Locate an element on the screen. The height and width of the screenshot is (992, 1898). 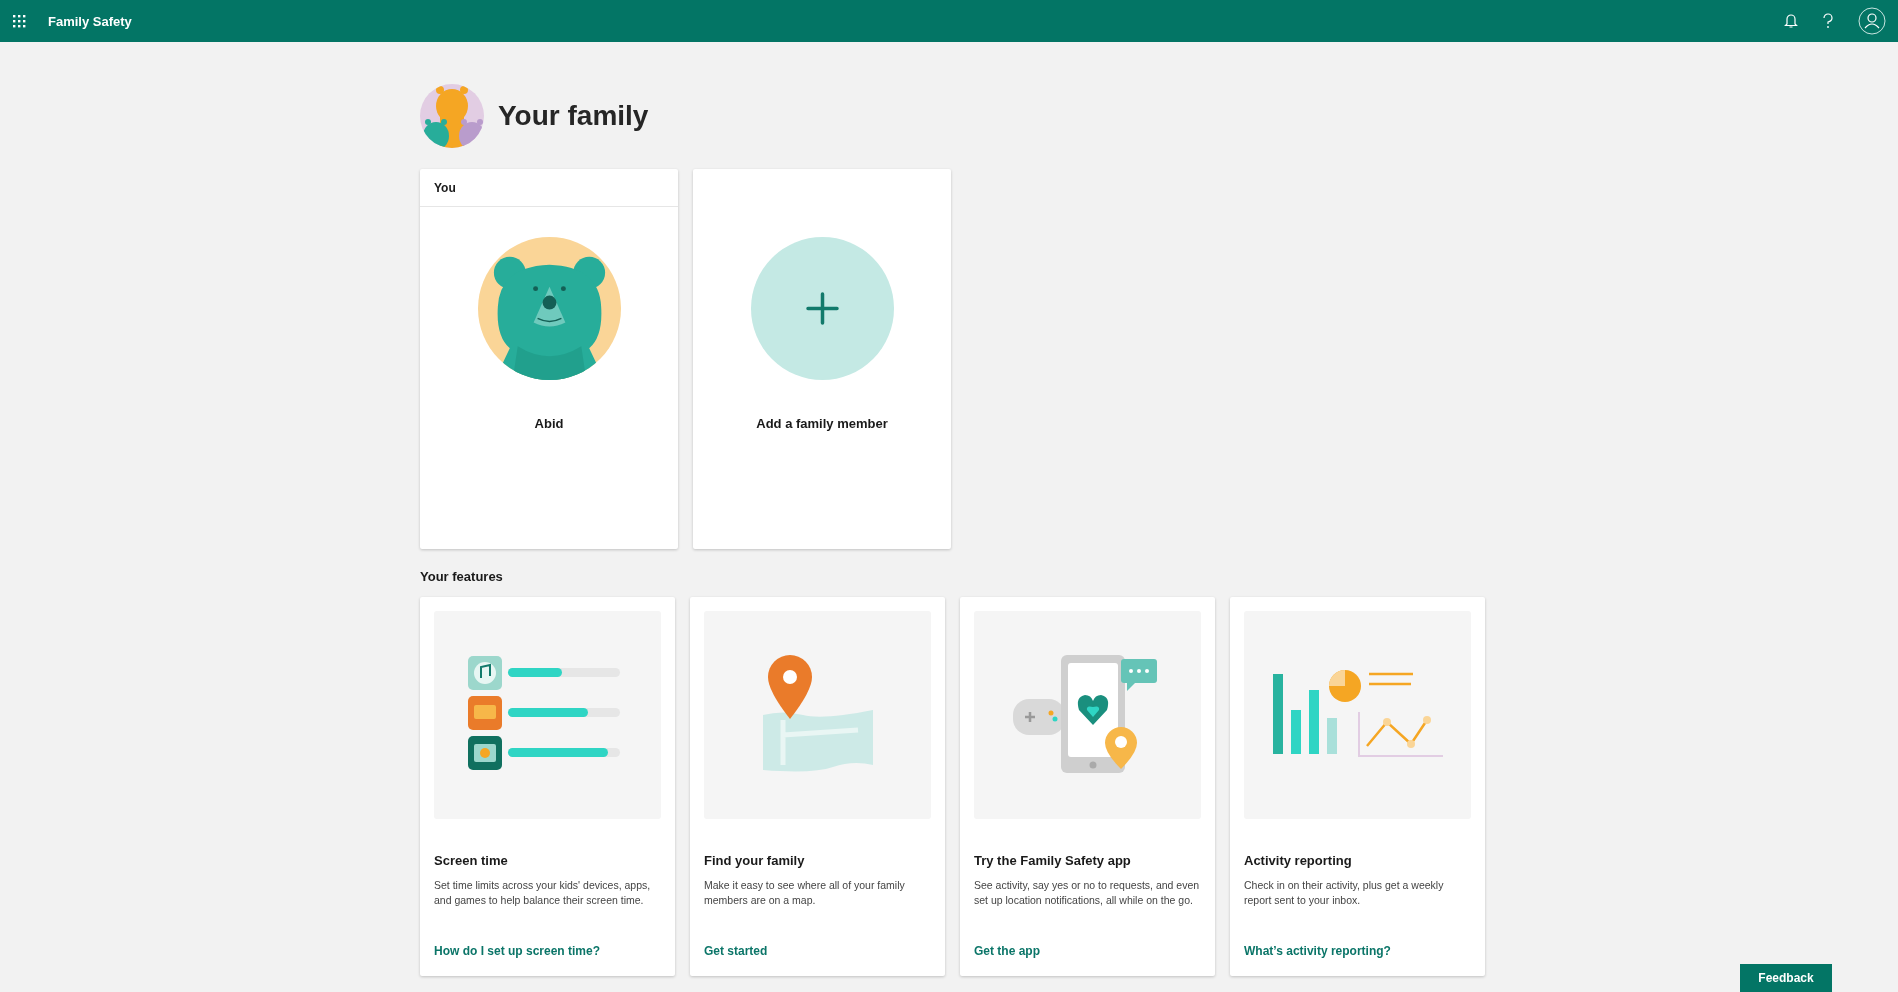
add-member-card: Add a family member is located at coordinates (822, 359).